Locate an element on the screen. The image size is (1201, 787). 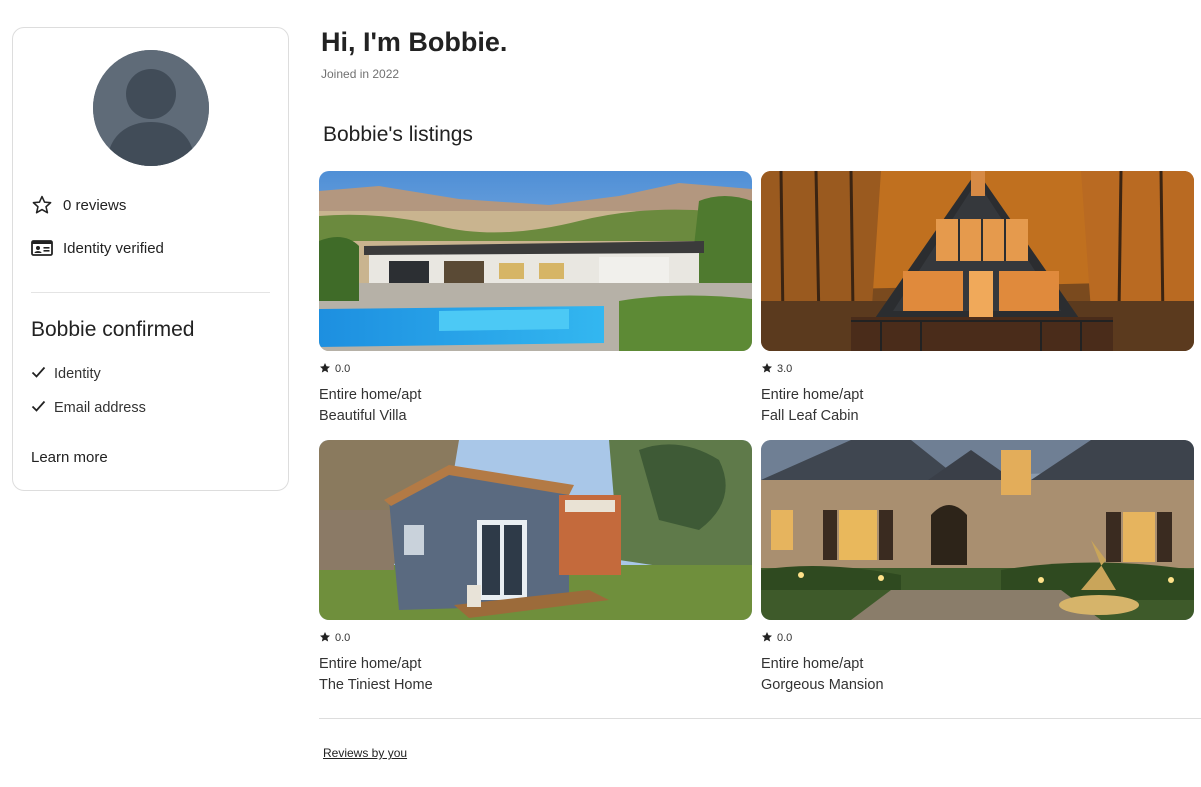
listing-name: The Tiniest Home is located at coordinates (376, 685).